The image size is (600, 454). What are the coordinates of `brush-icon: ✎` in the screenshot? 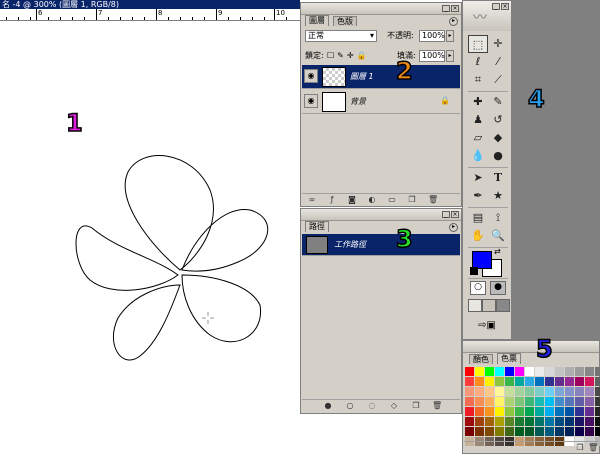 It's located at (498, 102).